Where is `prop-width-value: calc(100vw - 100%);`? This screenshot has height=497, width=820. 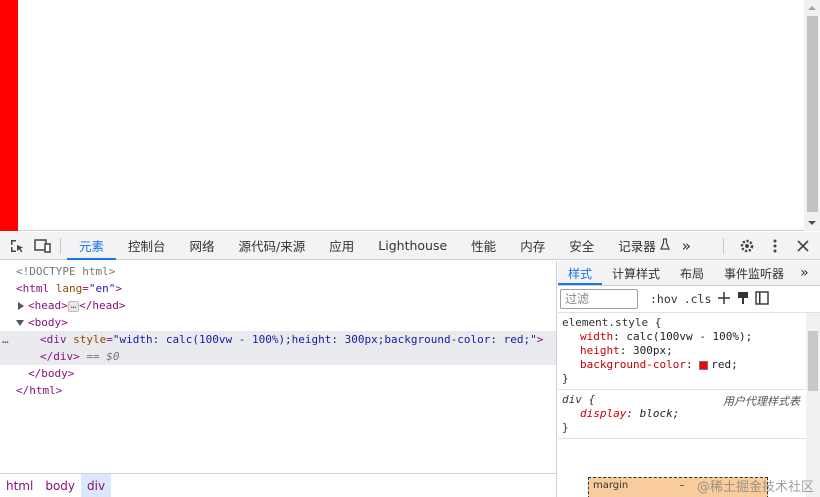
prop-width-value: calc(100vw - 100%); is located at coordinates (689, 336).